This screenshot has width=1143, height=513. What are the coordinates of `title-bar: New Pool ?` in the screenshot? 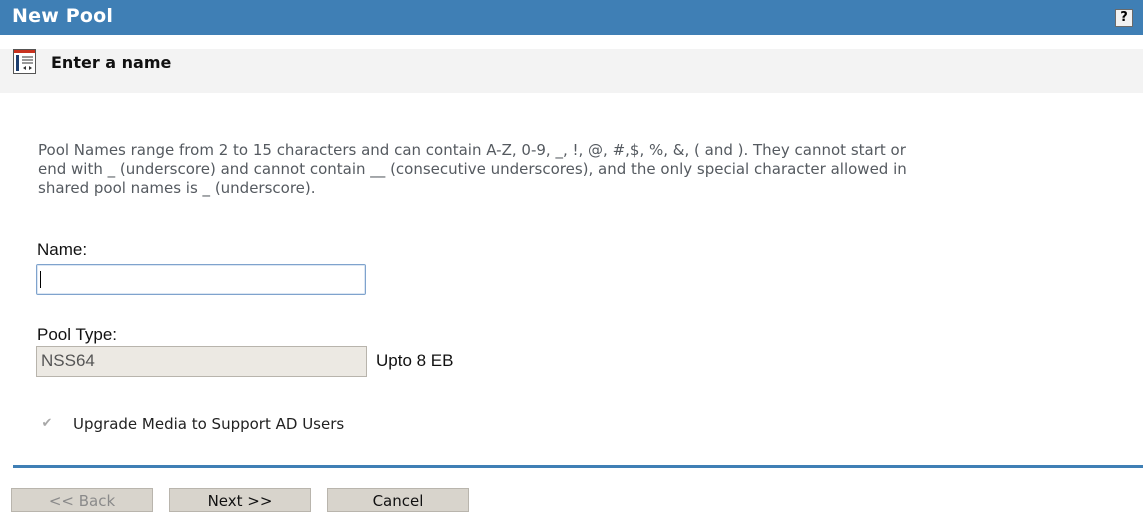 It's located at (571, 17).